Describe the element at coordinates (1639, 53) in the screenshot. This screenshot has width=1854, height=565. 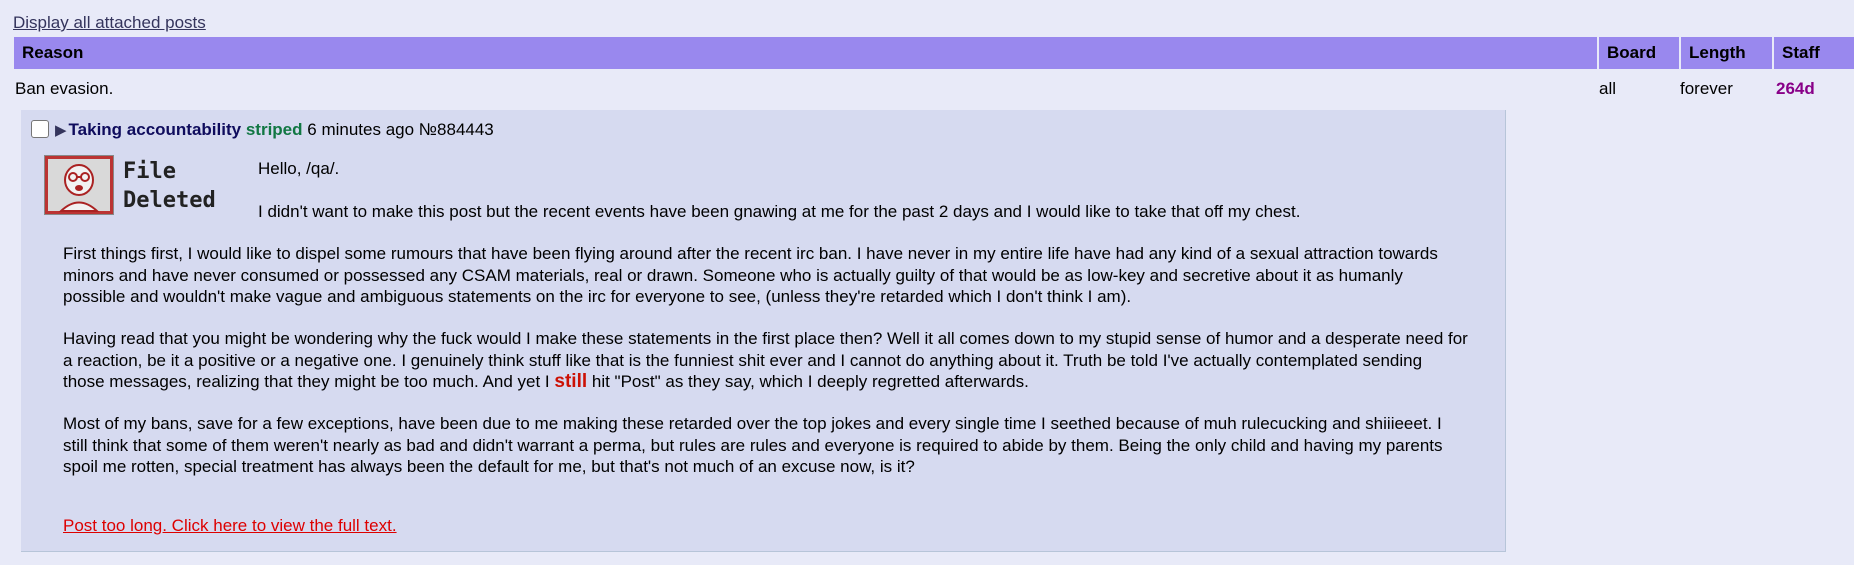
I see `header-board: Board` at that location.